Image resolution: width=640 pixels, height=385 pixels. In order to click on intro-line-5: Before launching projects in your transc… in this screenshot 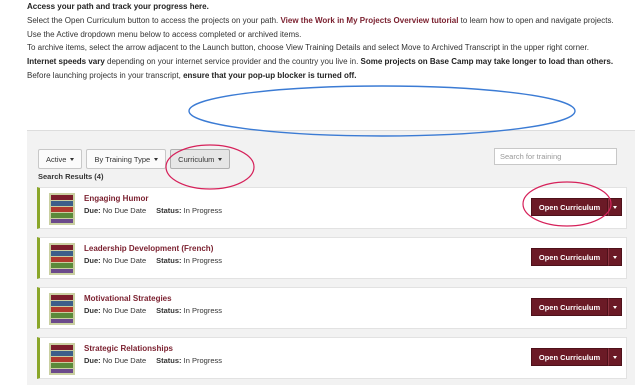, I will do `click(192, 75)`.